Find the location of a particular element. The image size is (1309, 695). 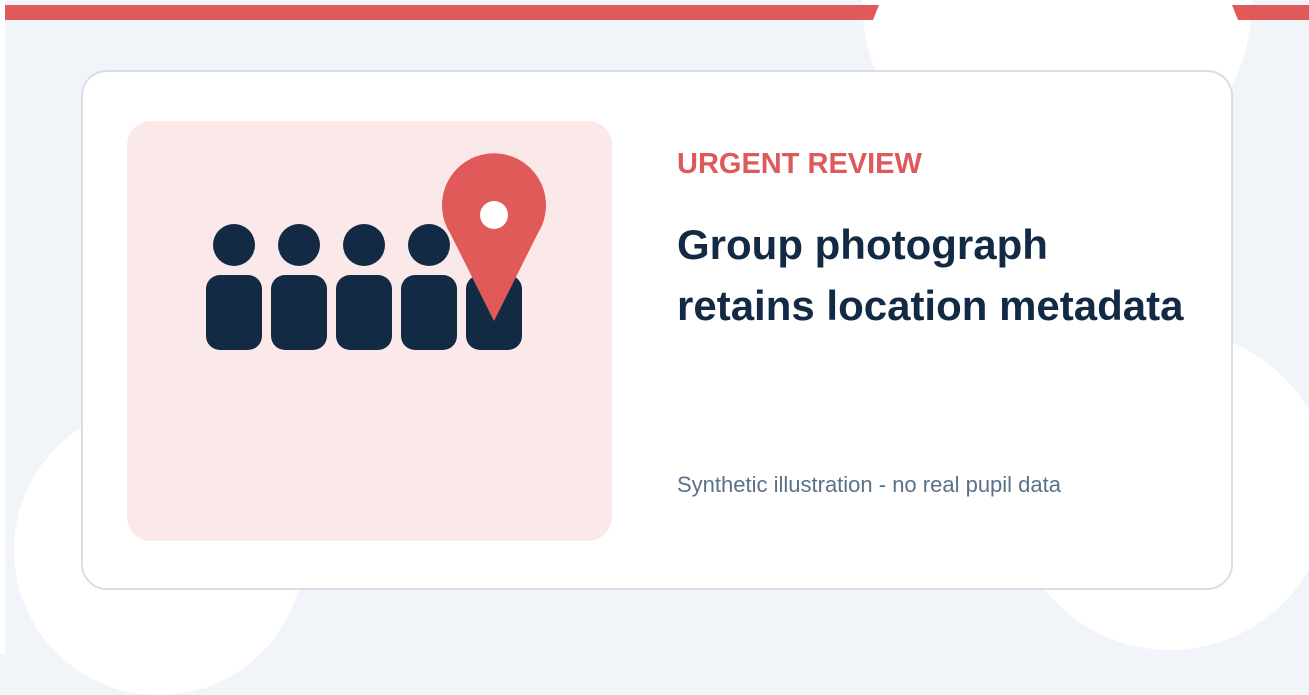

urgency-label: URGENT REVIEW is located at coordinates (799, 164).